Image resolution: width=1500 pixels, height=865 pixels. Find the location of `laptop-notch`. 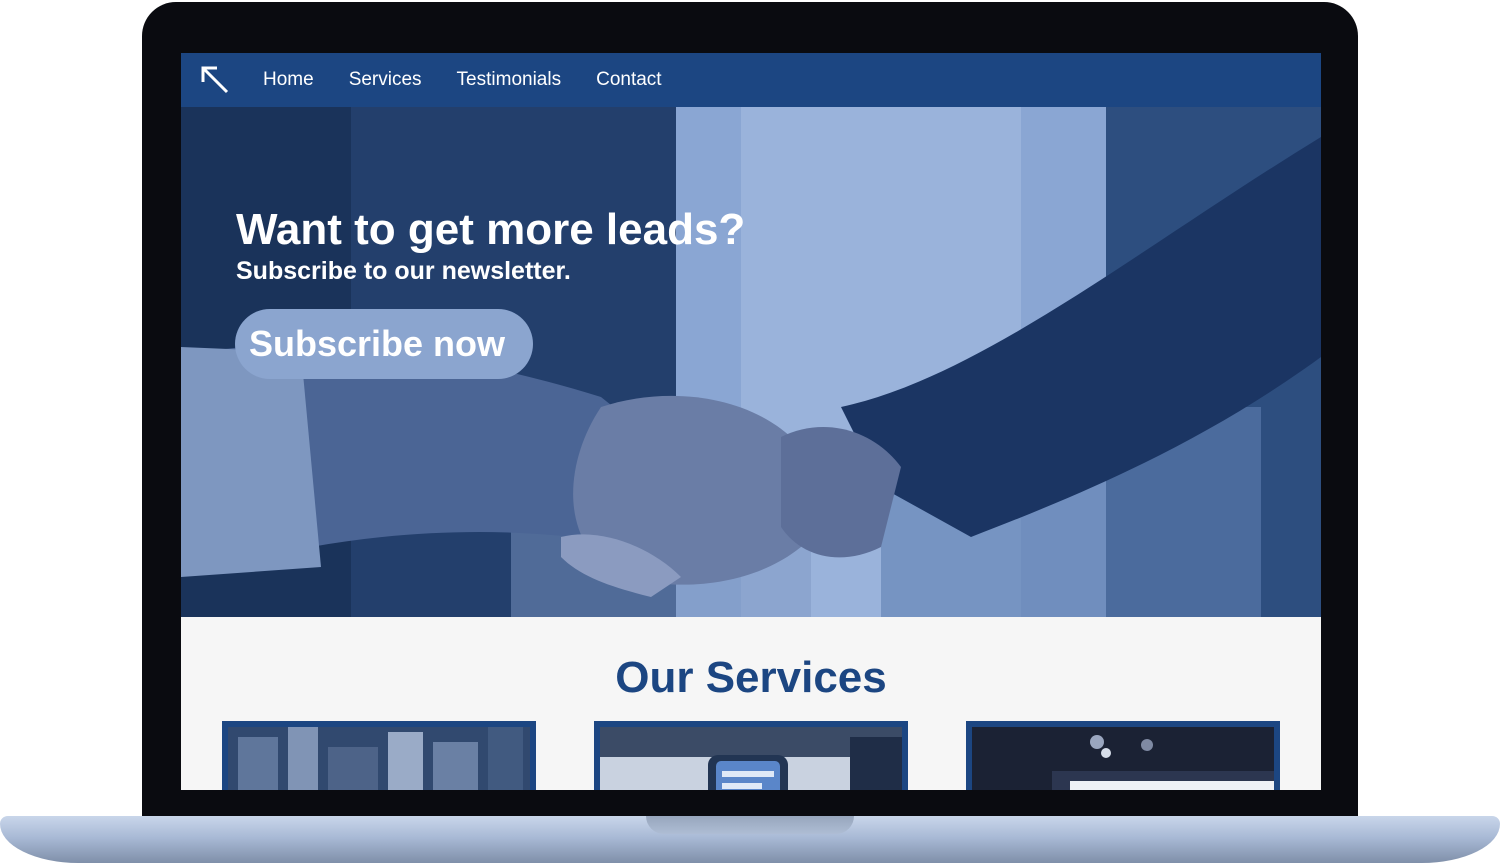

laptop-notch is located at coordinates (750, 825).